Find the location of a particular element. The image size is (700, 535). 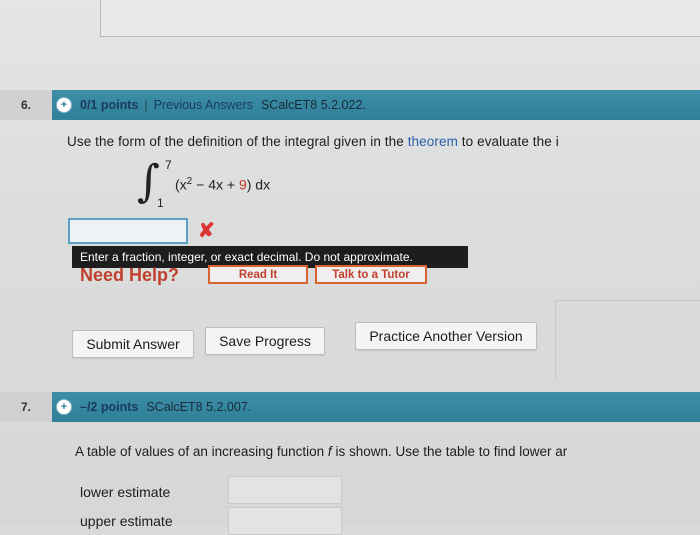

upper-estimate-label: upper estimate is located at coordinates (126, 521).